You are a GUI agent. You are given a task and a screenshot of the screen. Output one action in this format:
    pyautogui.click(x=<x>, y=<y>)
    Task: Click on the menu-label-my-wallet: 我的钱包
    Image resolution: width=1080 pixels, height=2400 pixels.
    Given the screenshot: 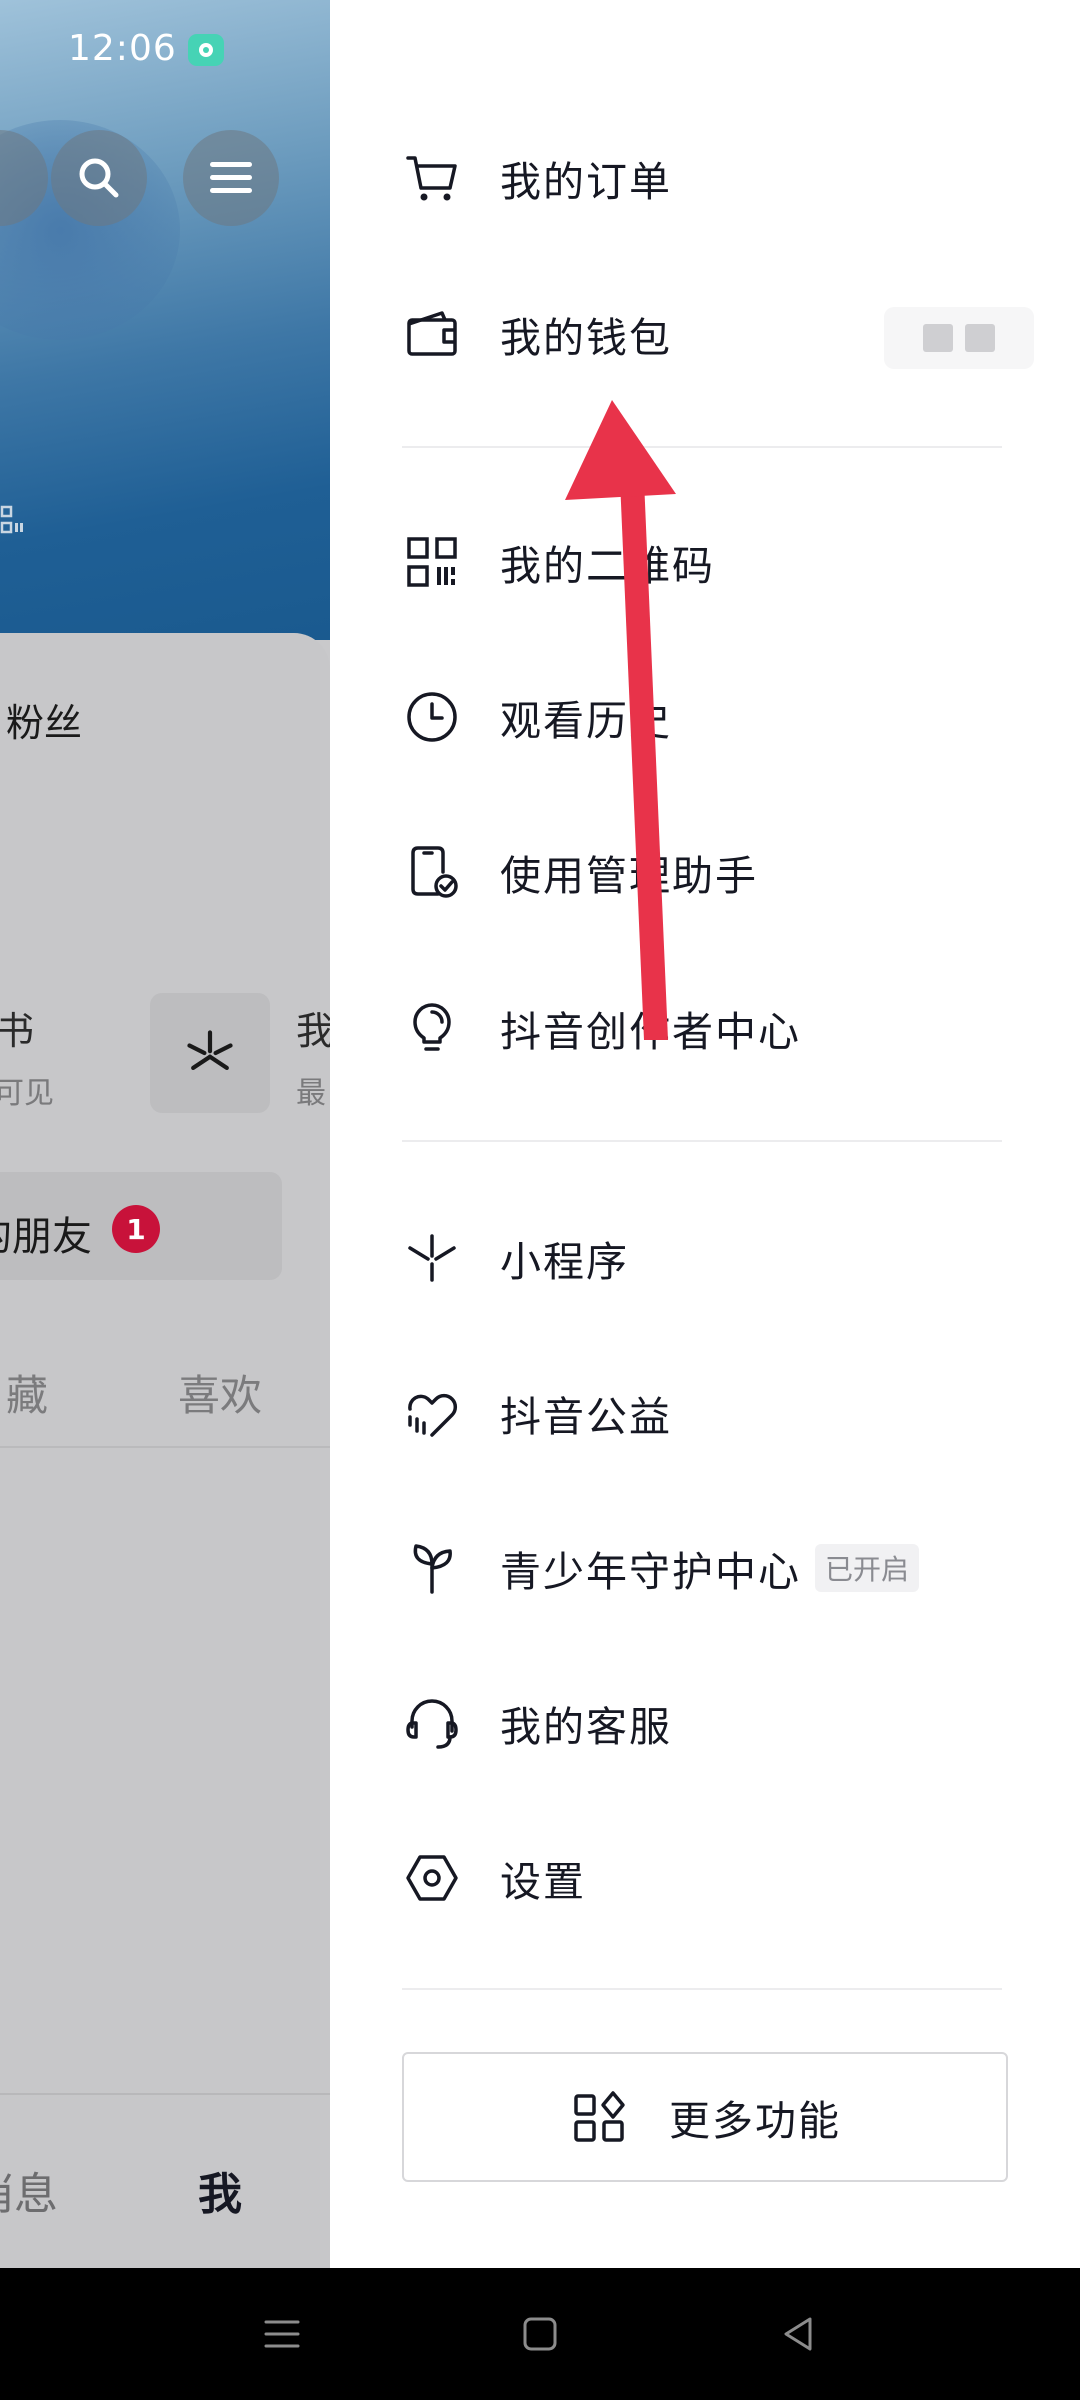 What is the action you would take?
    pyautogui.click(x=586, y=338)
    